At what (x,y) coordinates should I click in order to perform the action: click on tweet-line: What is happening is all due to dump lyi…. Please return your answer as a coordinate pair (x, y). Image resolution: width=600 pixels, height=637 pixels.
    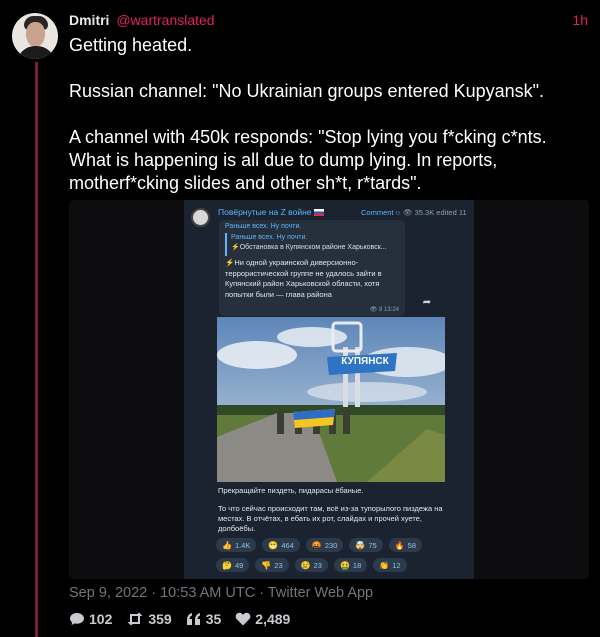
    Looking at the image, I should click on (283, 160).